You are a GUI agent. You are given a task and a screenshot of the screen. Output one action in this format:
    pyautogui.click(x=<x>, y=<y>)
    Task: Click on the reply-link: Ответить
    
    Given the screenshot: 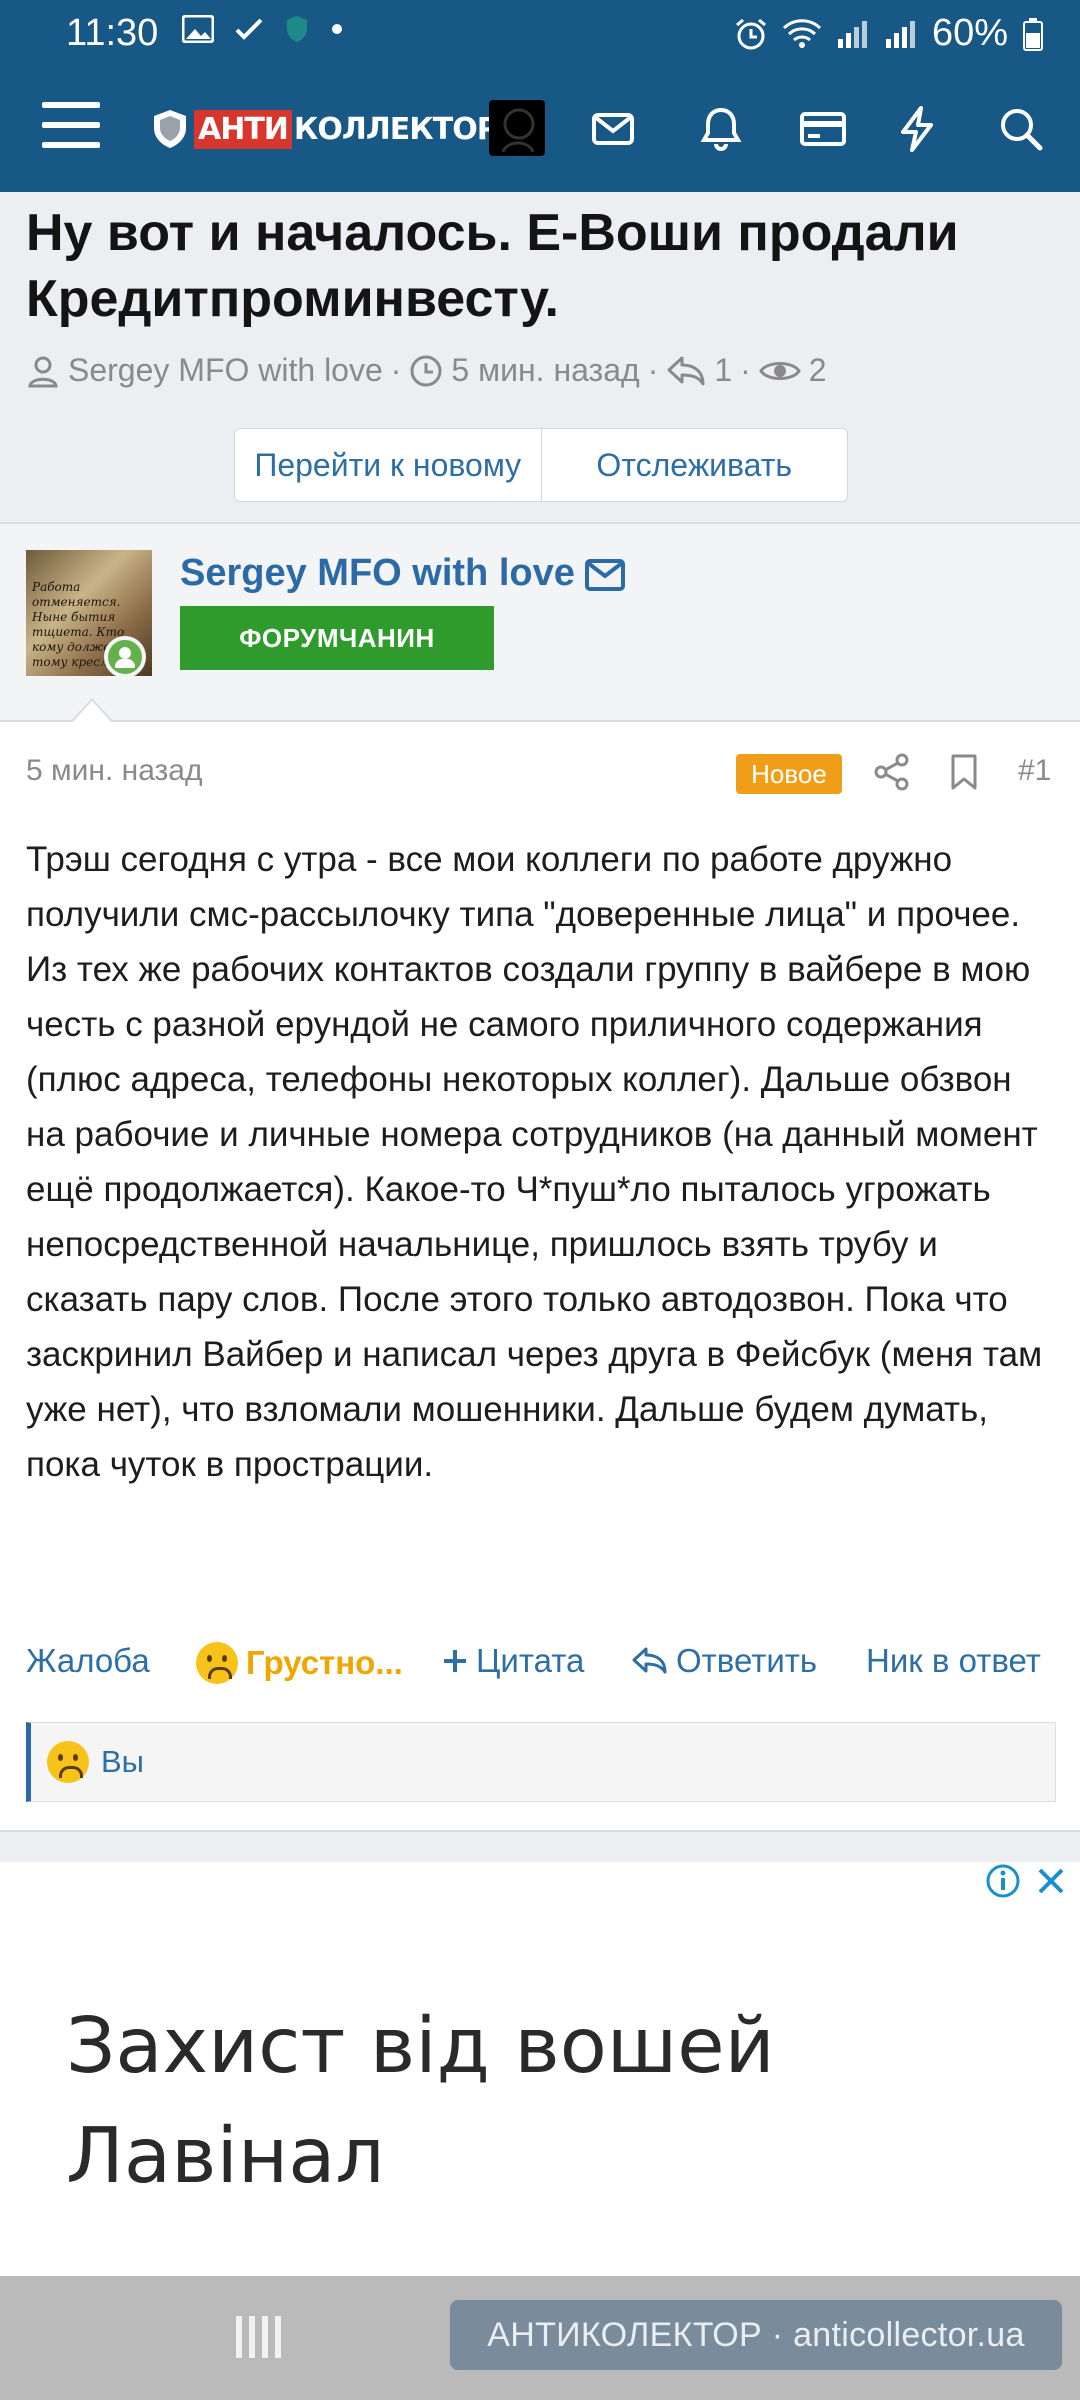 What is the action you would take?
    pyautogui.click(x=724, y=1661)
    